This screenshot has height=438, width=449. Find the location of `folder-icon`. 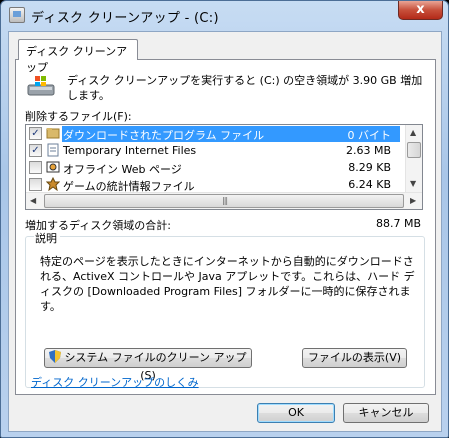

folder-icon is located at coordinates (53, 133).